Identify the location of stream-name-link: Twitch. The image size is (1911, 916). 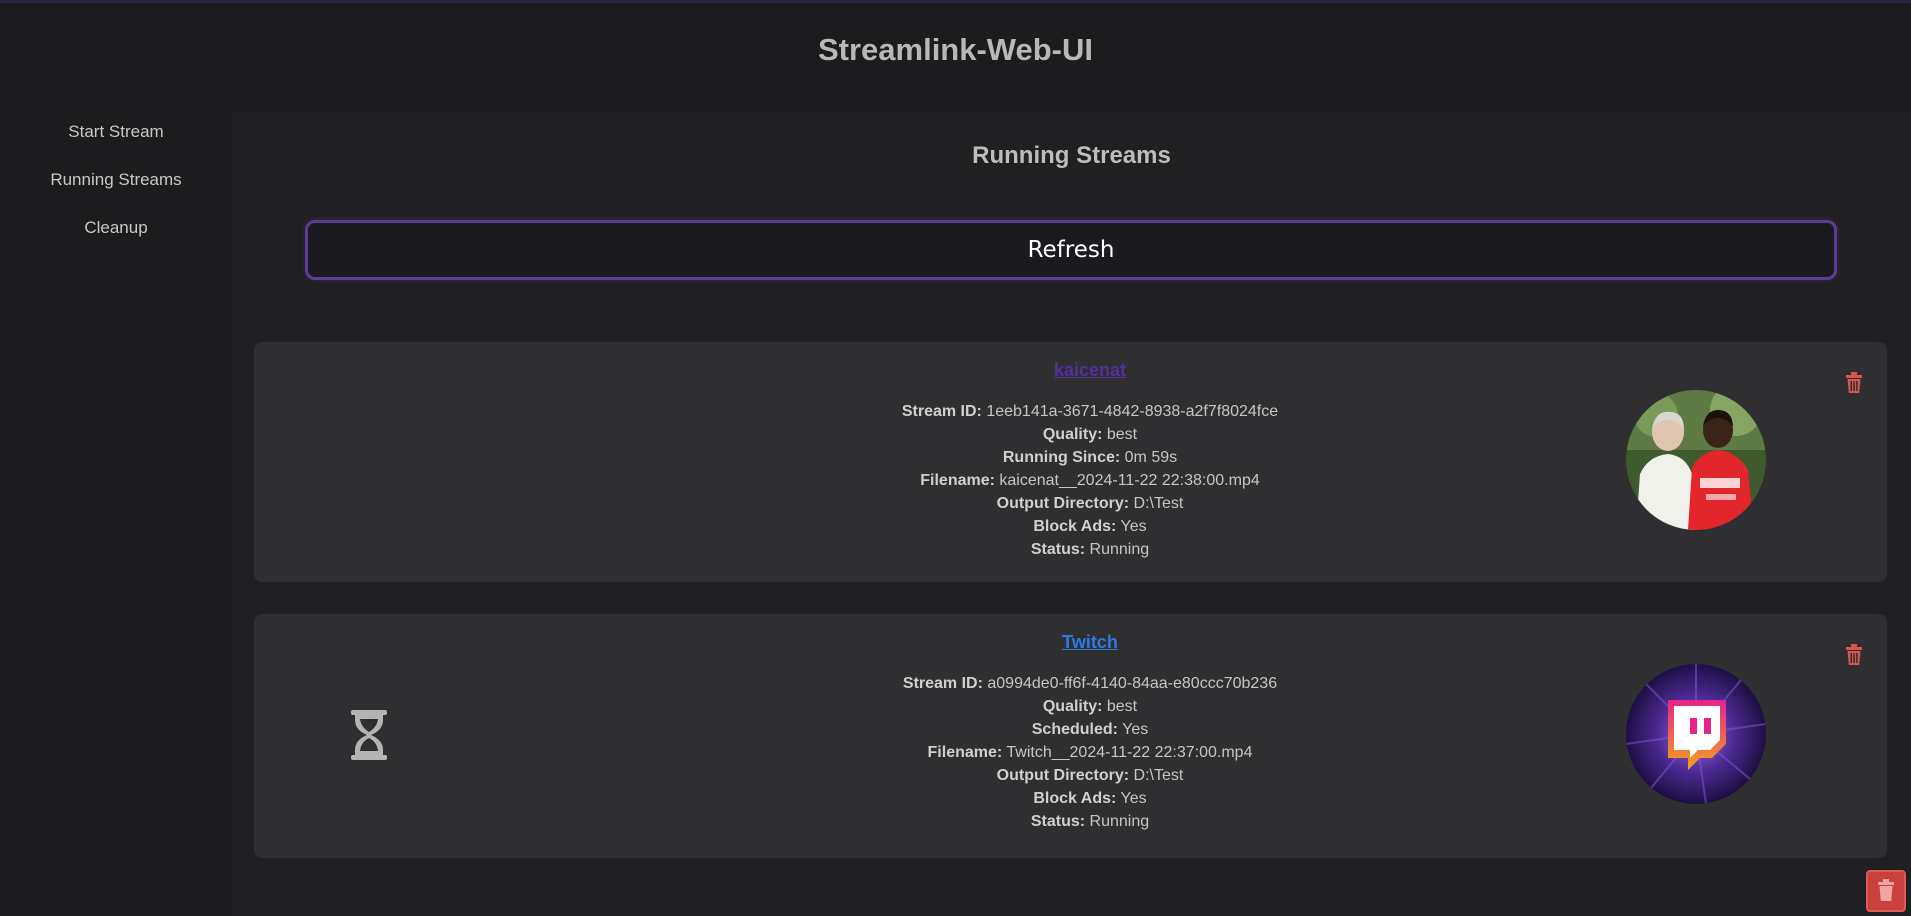
(1082, 642).